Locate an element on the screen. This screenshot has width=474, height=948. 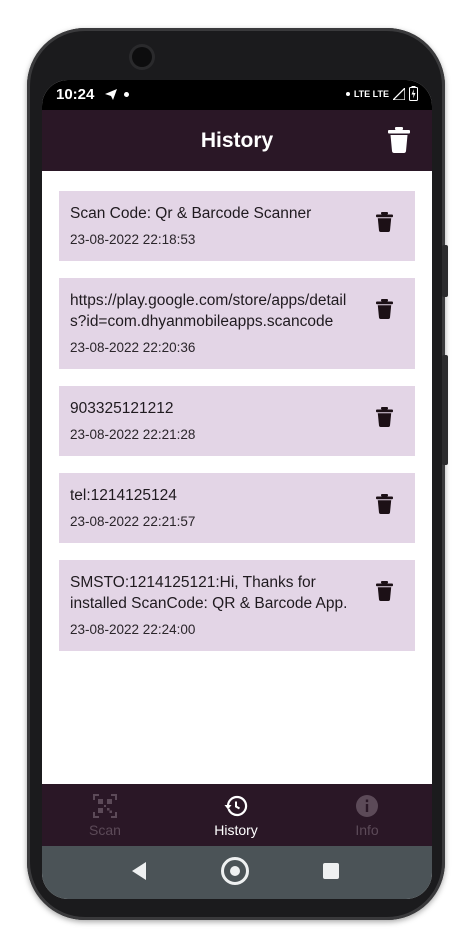
app-bar: History is located at coordinates (237, 140).